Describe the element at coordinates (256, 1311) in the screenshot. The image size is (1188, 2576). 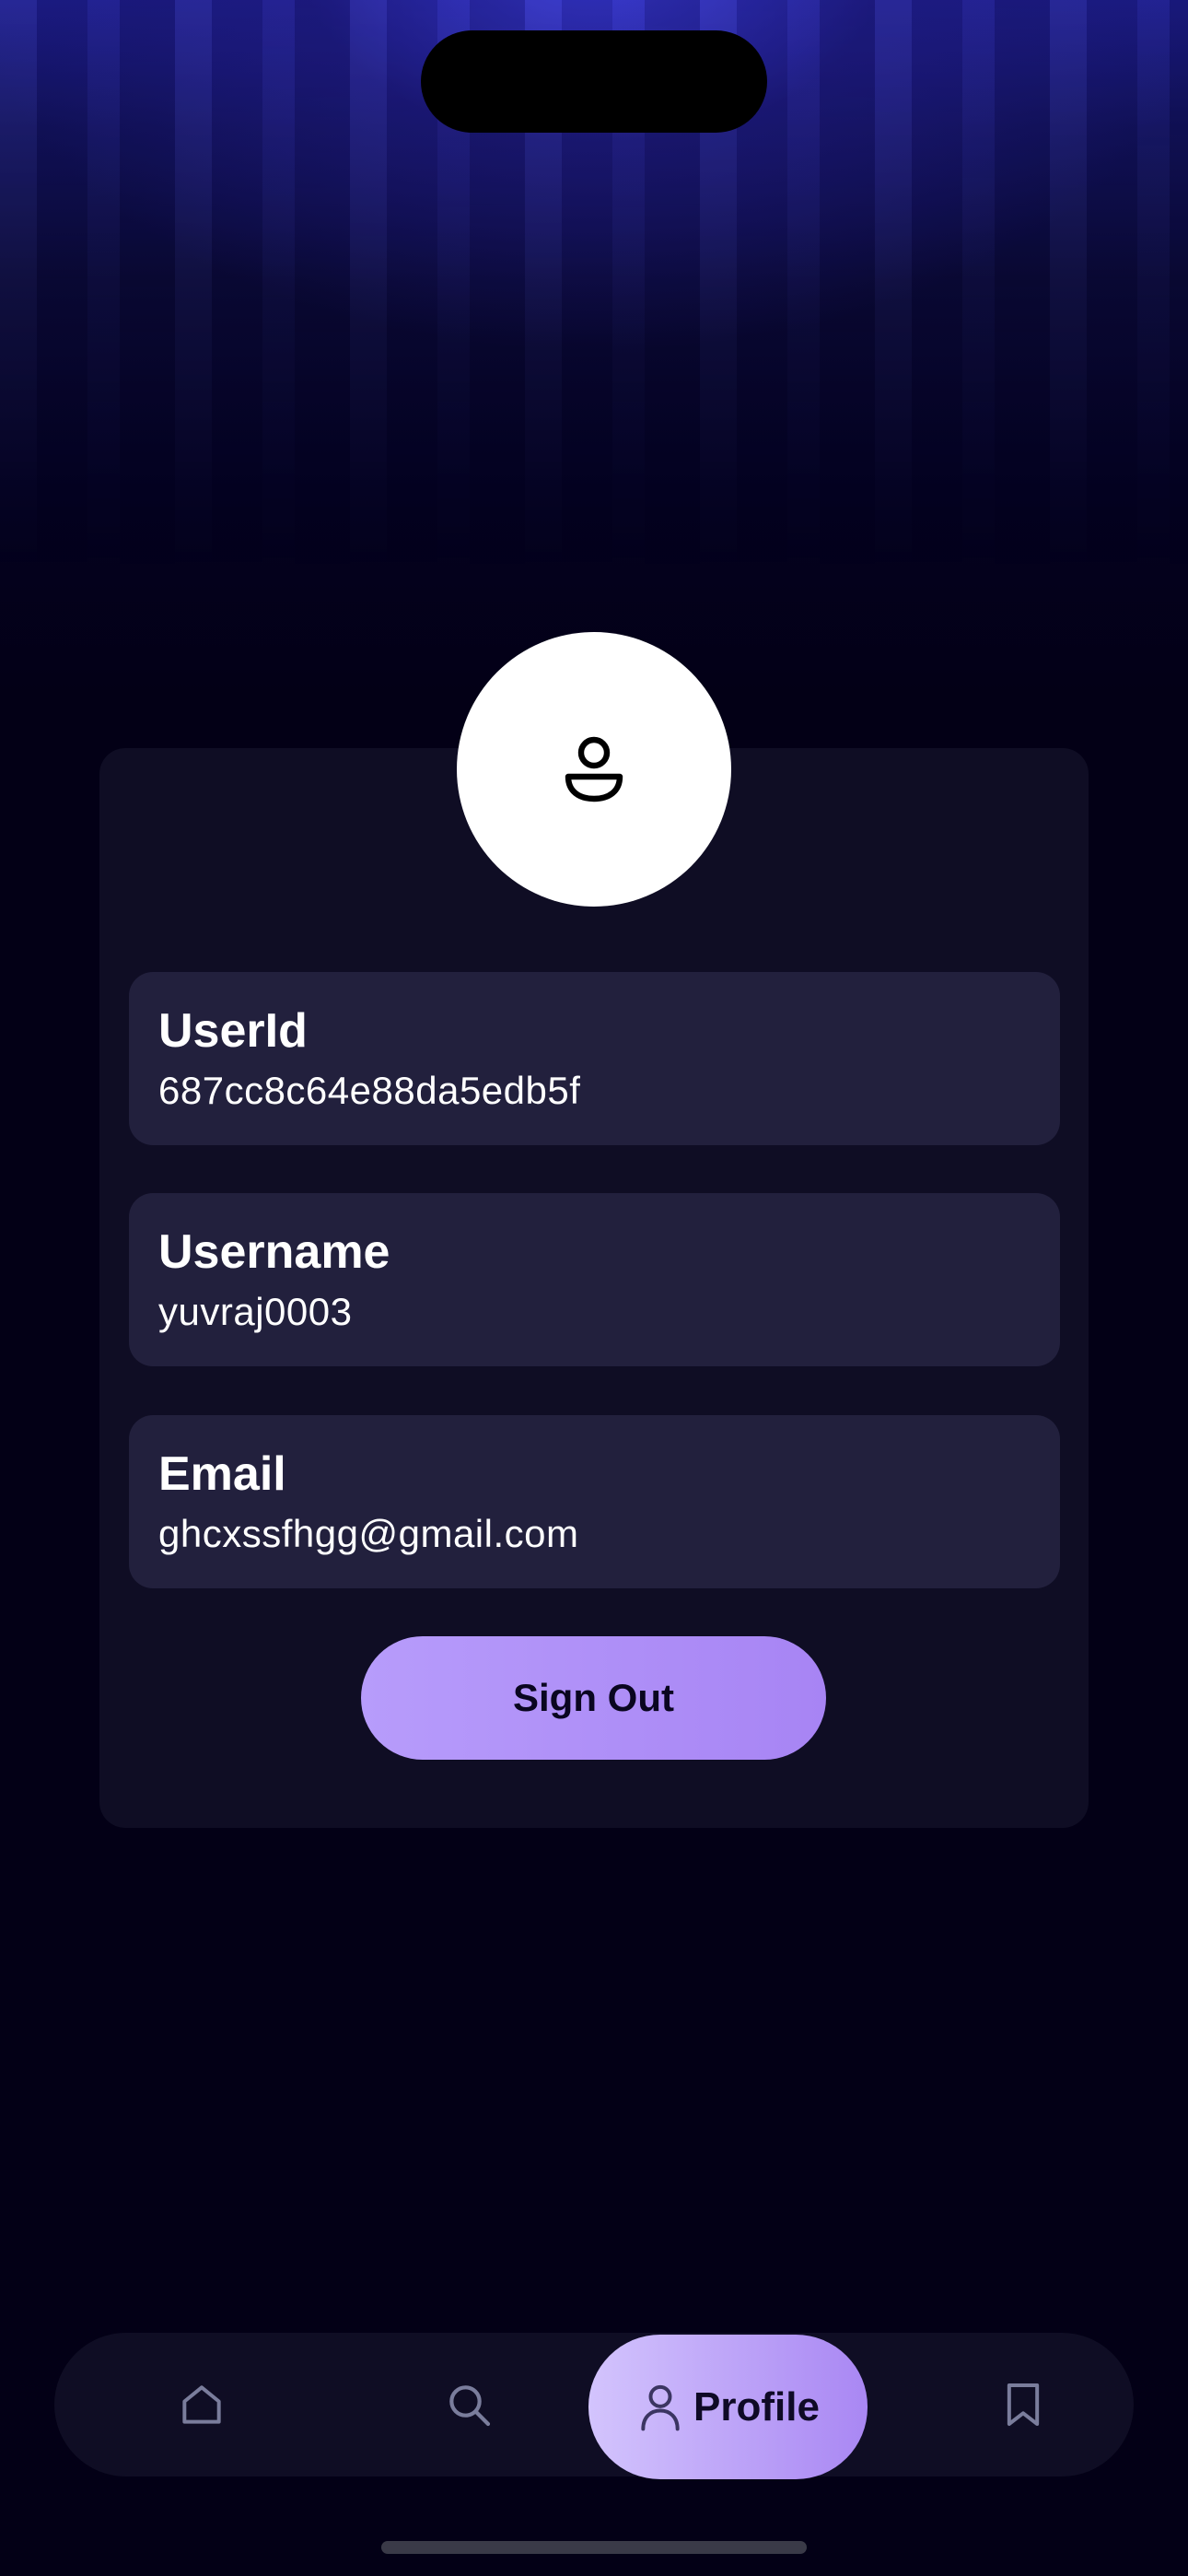
I see `username-value: yuvraj0003` at that location.